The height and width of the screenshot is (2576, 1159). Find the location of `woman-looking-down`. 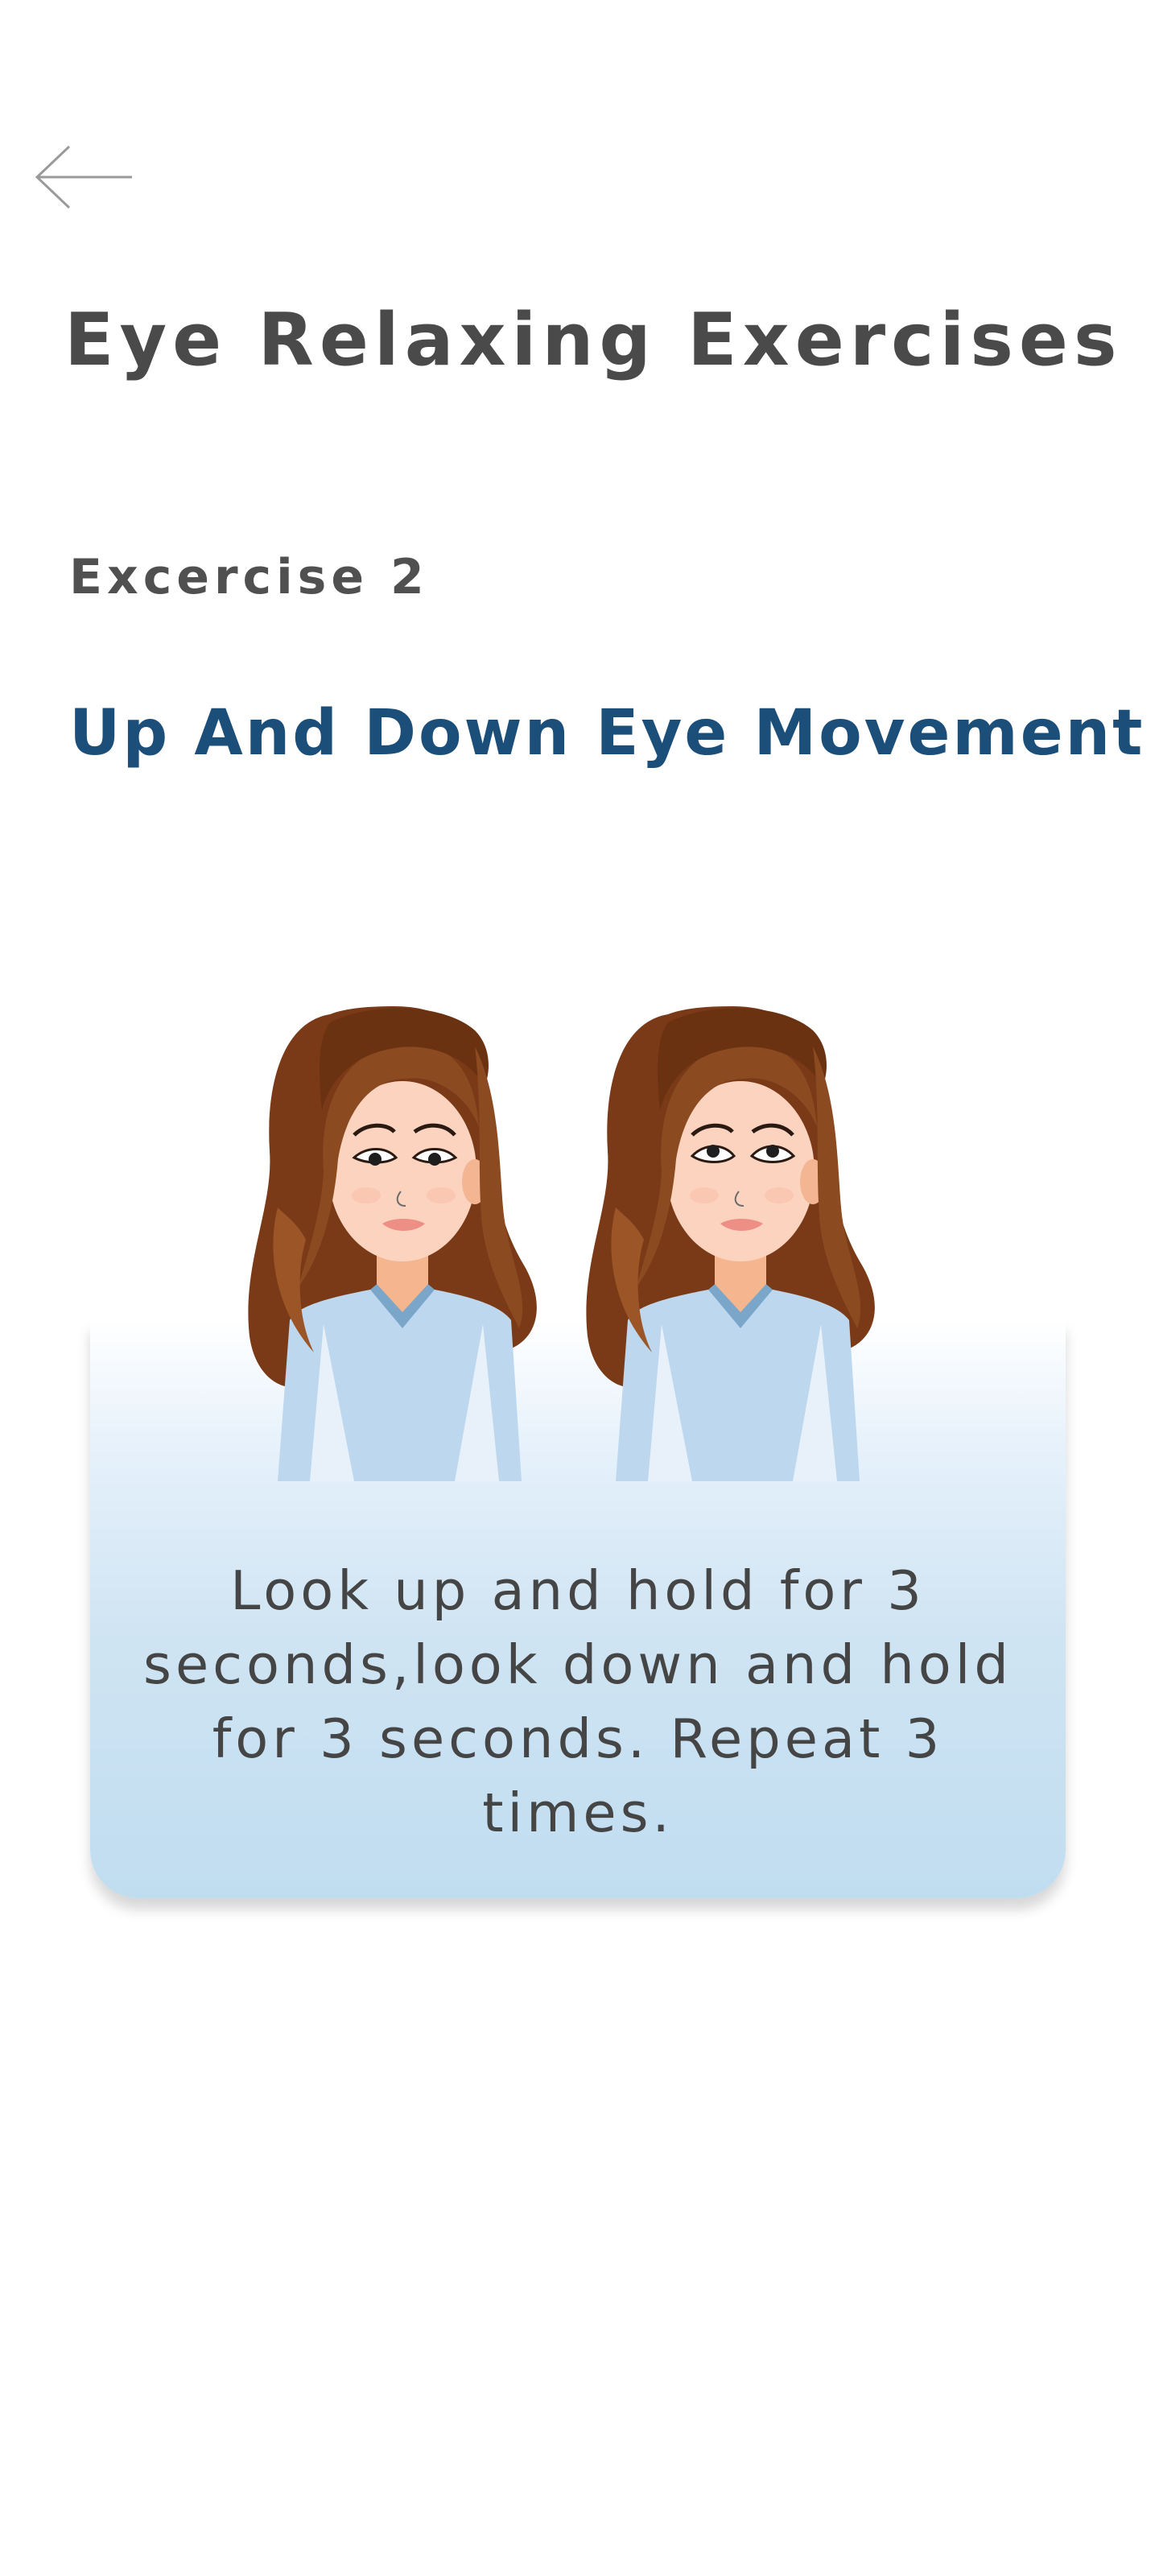

woman-looking-down is located at coordinates (392, 1243).